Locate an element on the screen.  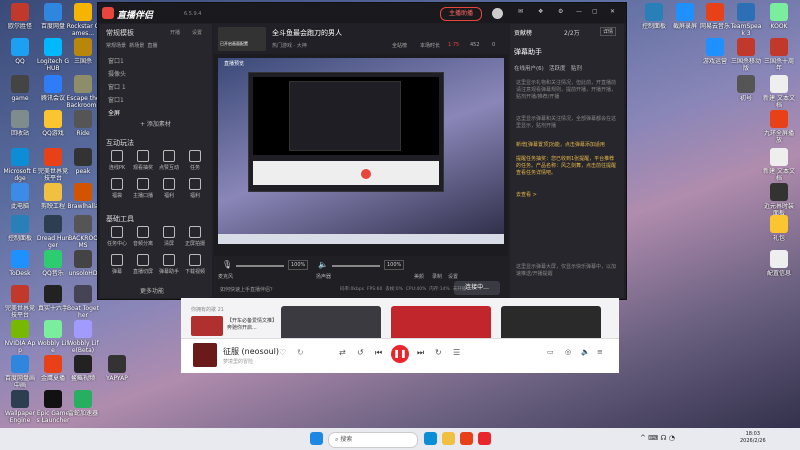
desktop-icon: QQ音乐 is located at coordinates (53, 263).